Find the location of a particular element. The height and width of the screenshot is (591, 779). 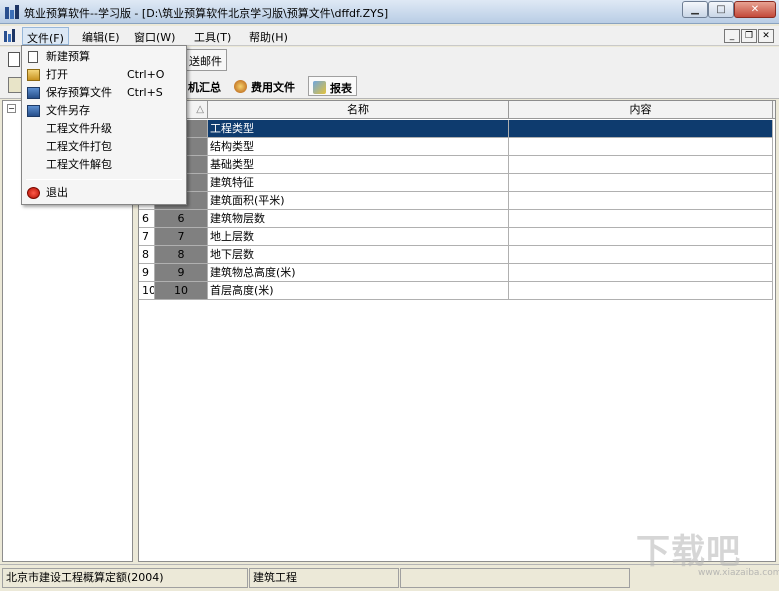

sequence-cell: 10 is located at coordinates (181, 291).